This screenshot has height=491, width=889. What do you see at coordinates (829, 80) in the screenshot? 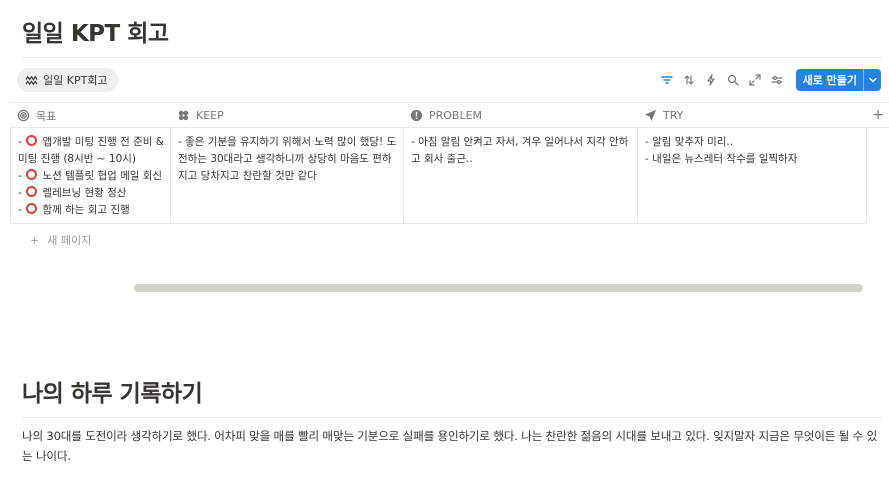
I see `new-button-label: 새로 만들기` at bounding box center [829, 80].